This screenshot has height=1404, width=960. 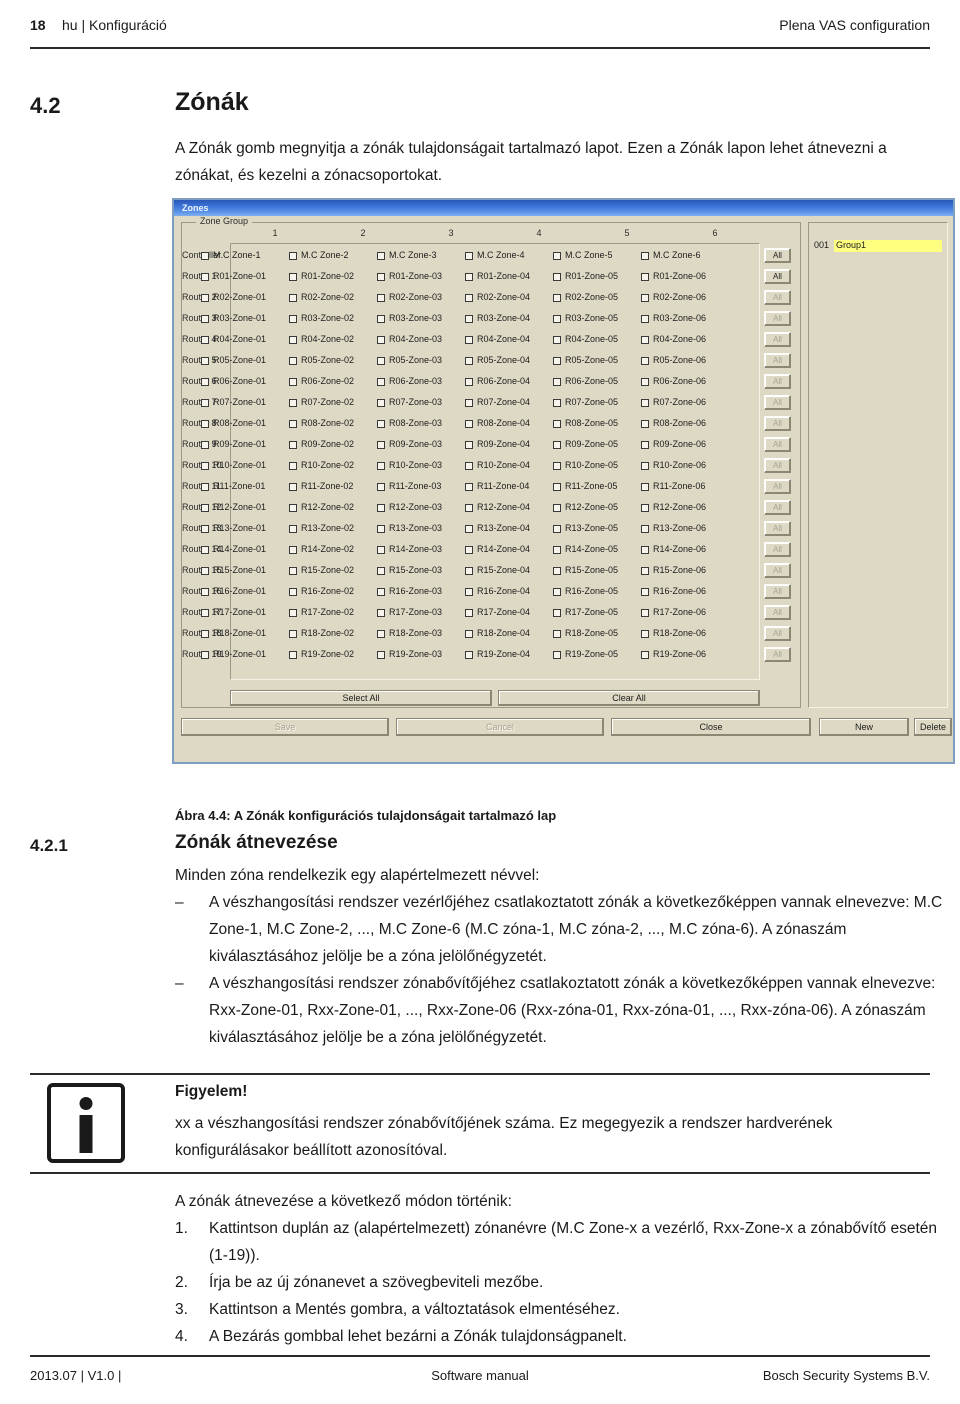 I want to click on zone-checkbox-item: R02-Zone-02, so click(x=321, y=297).